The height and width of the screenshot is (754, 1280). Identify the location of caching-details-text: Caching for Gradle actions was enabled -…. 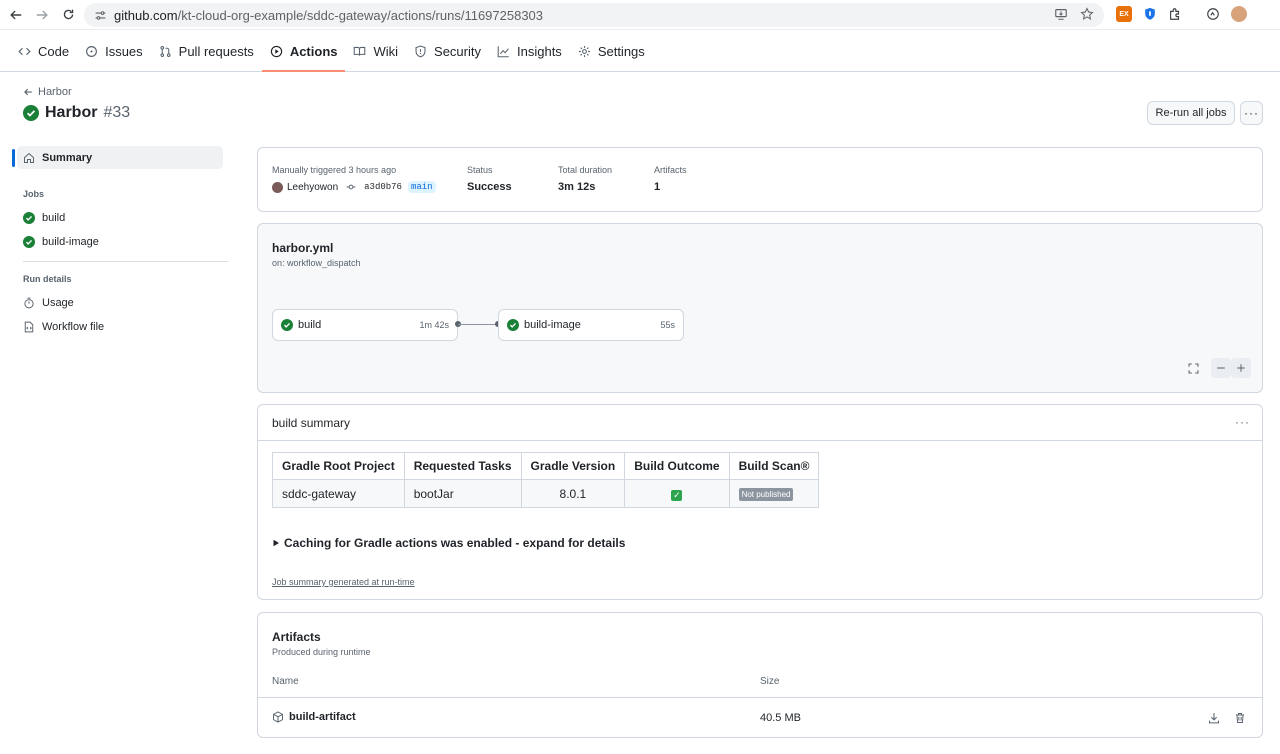
(455, 543).